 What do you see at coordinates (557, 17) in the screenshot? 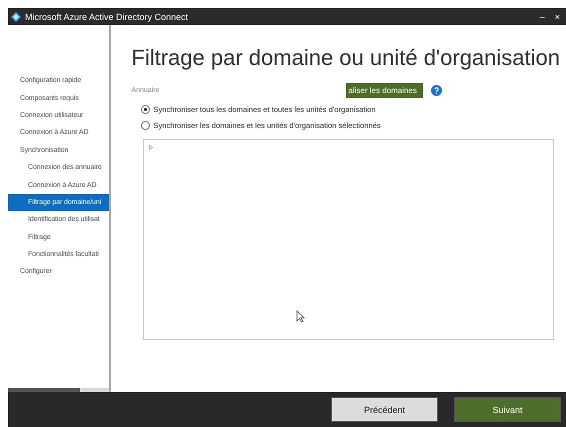
I see `close-button: ×` at bounding box center [557, 17].